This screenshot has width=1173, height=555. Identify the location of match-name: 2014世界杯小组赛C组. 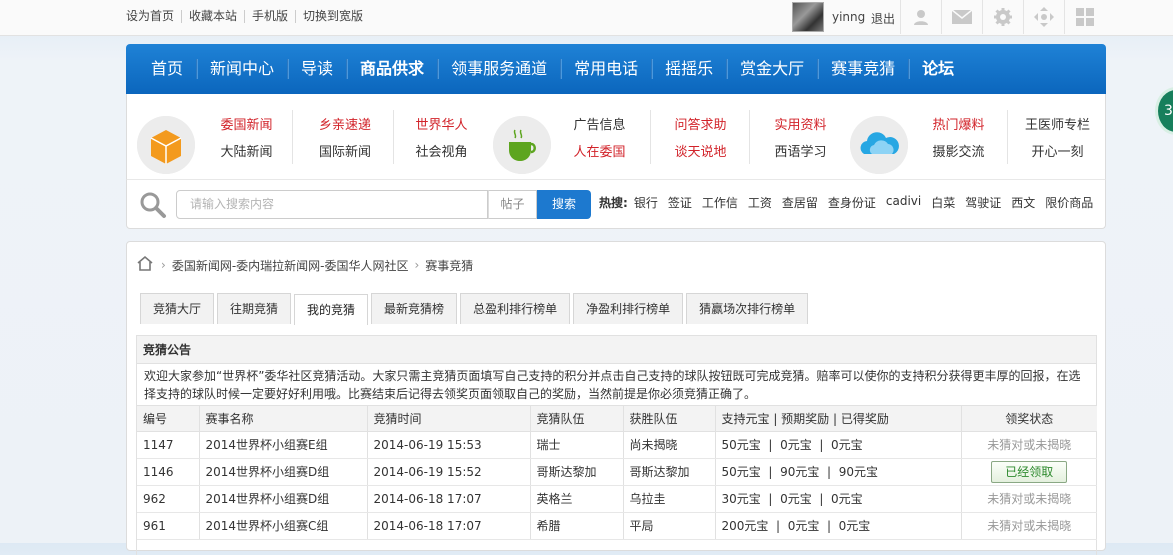
(283, 526).